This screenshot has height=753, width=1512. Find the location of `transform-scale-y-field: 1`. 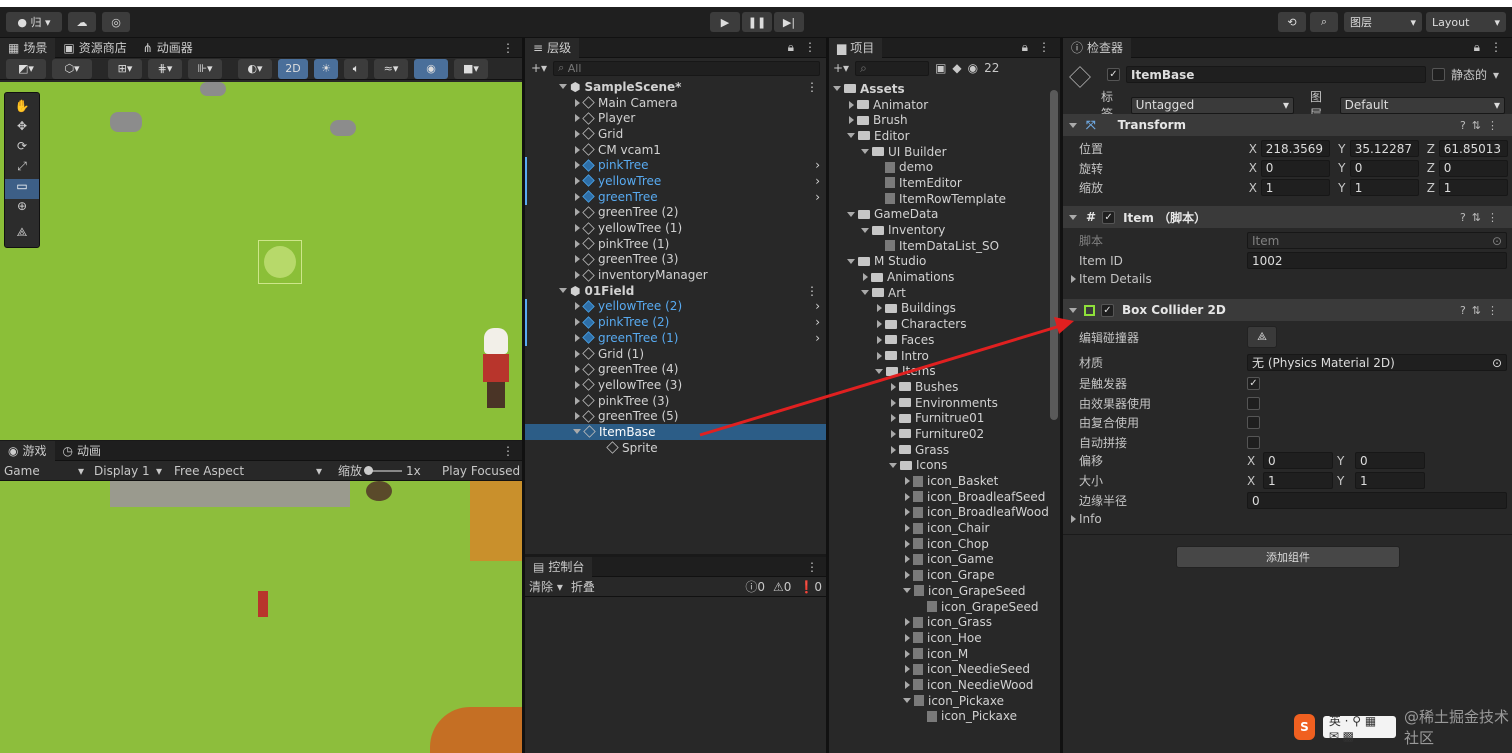

transform-scale-y-field: 1 is located at coordinates (1384, 188).